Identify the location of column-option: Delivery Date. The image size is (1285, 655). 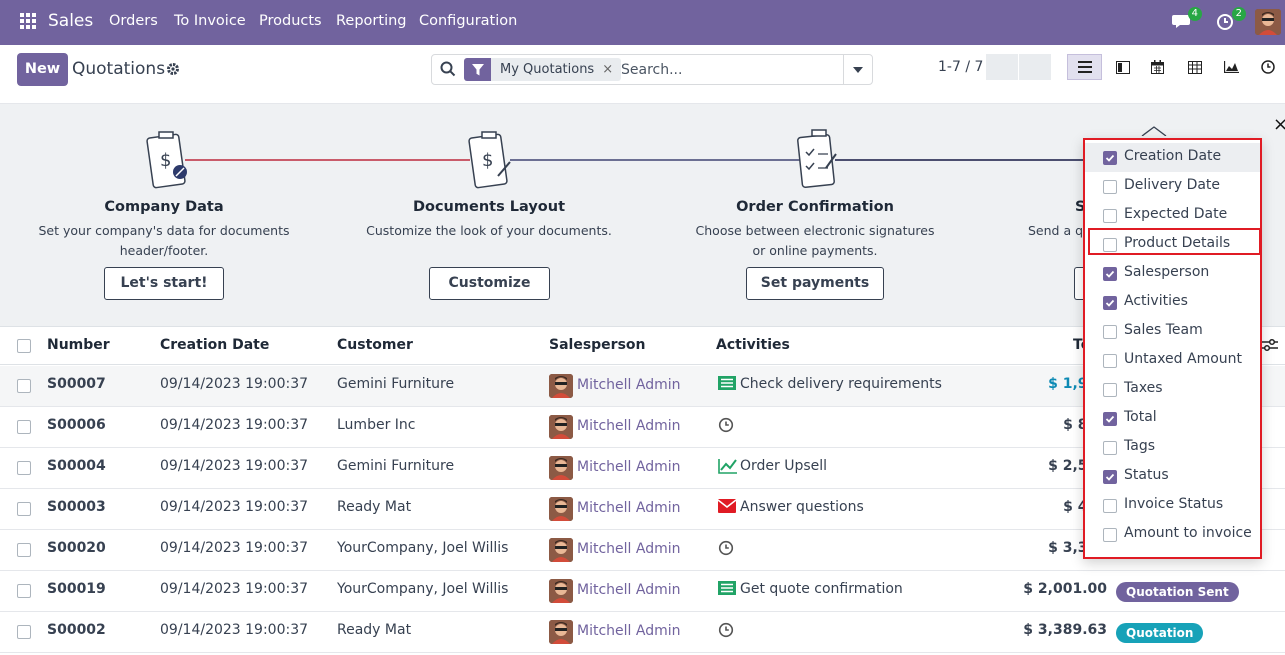
(1172, 186).